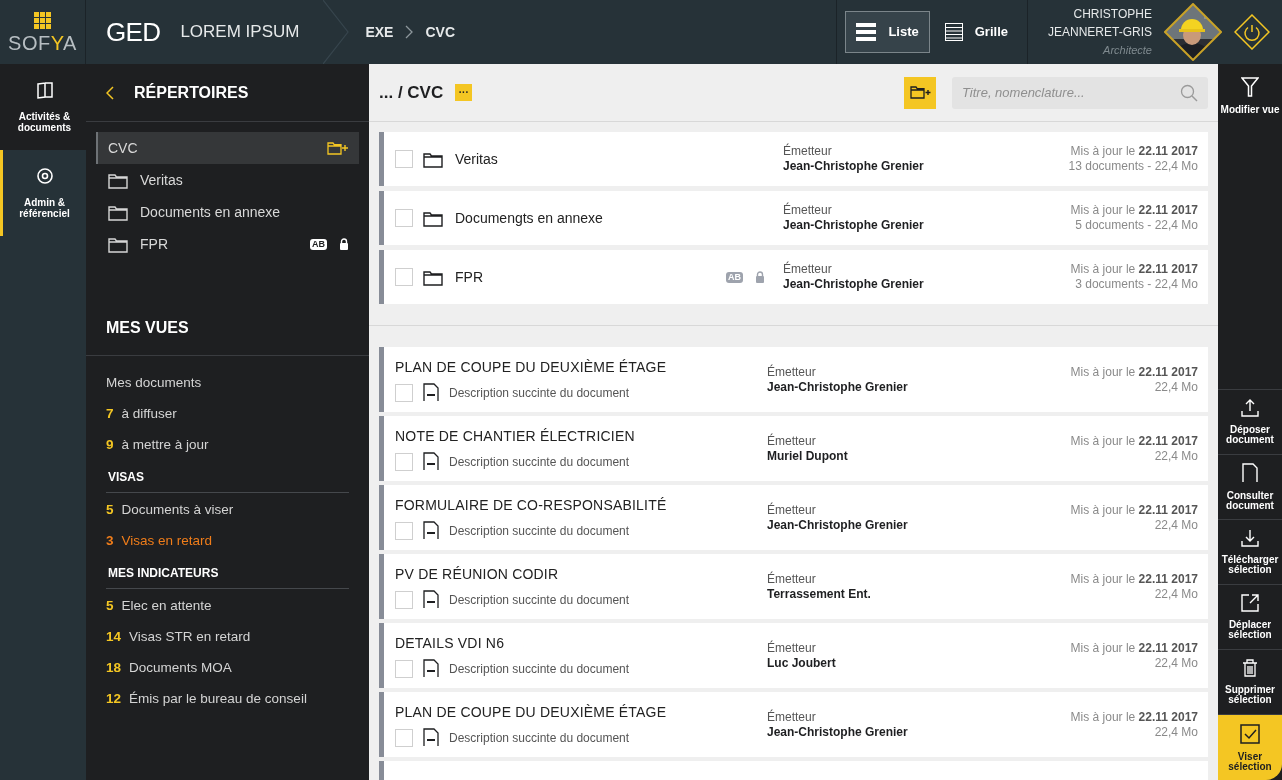 This screenshot has height=780, width=1282. Describe the element at coordinates (154, 244) in the screenshot. I see `folder-name: FPR` at that location.